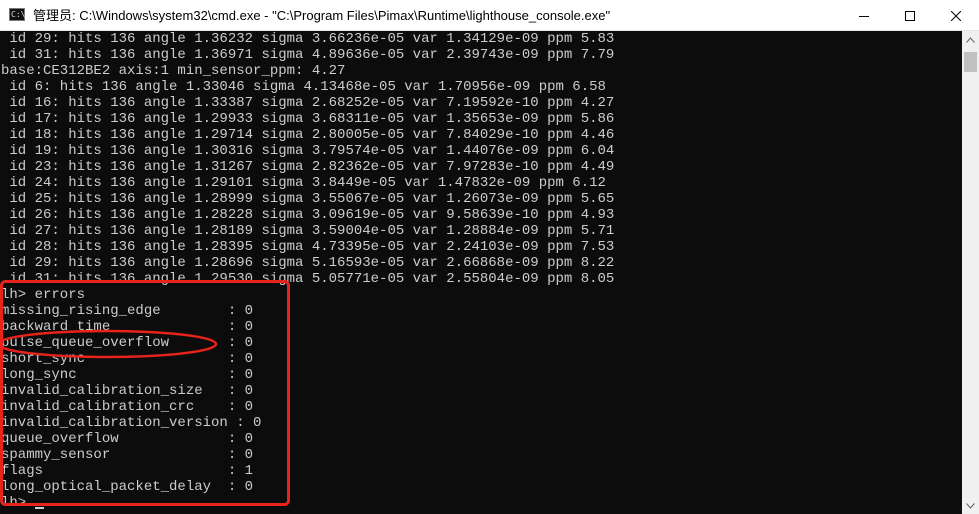 Image resolution: width=979 pixels, height=514 pixels. What do you see at coordinates (127, 471) in the screenshot?
I see `console-line: flags : 1` at bounding box center [127, 471].